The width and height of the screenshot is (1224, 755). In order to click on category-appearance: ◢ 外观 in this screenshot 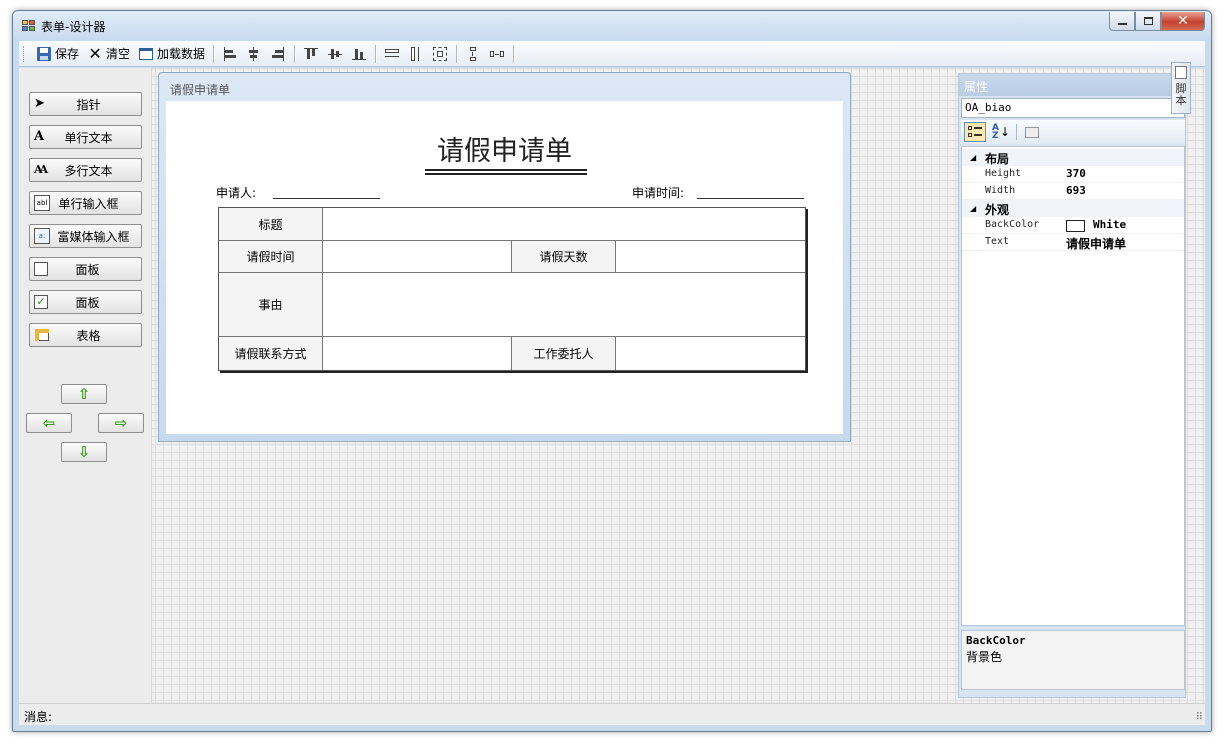, I will do `click(1073, 208)`.